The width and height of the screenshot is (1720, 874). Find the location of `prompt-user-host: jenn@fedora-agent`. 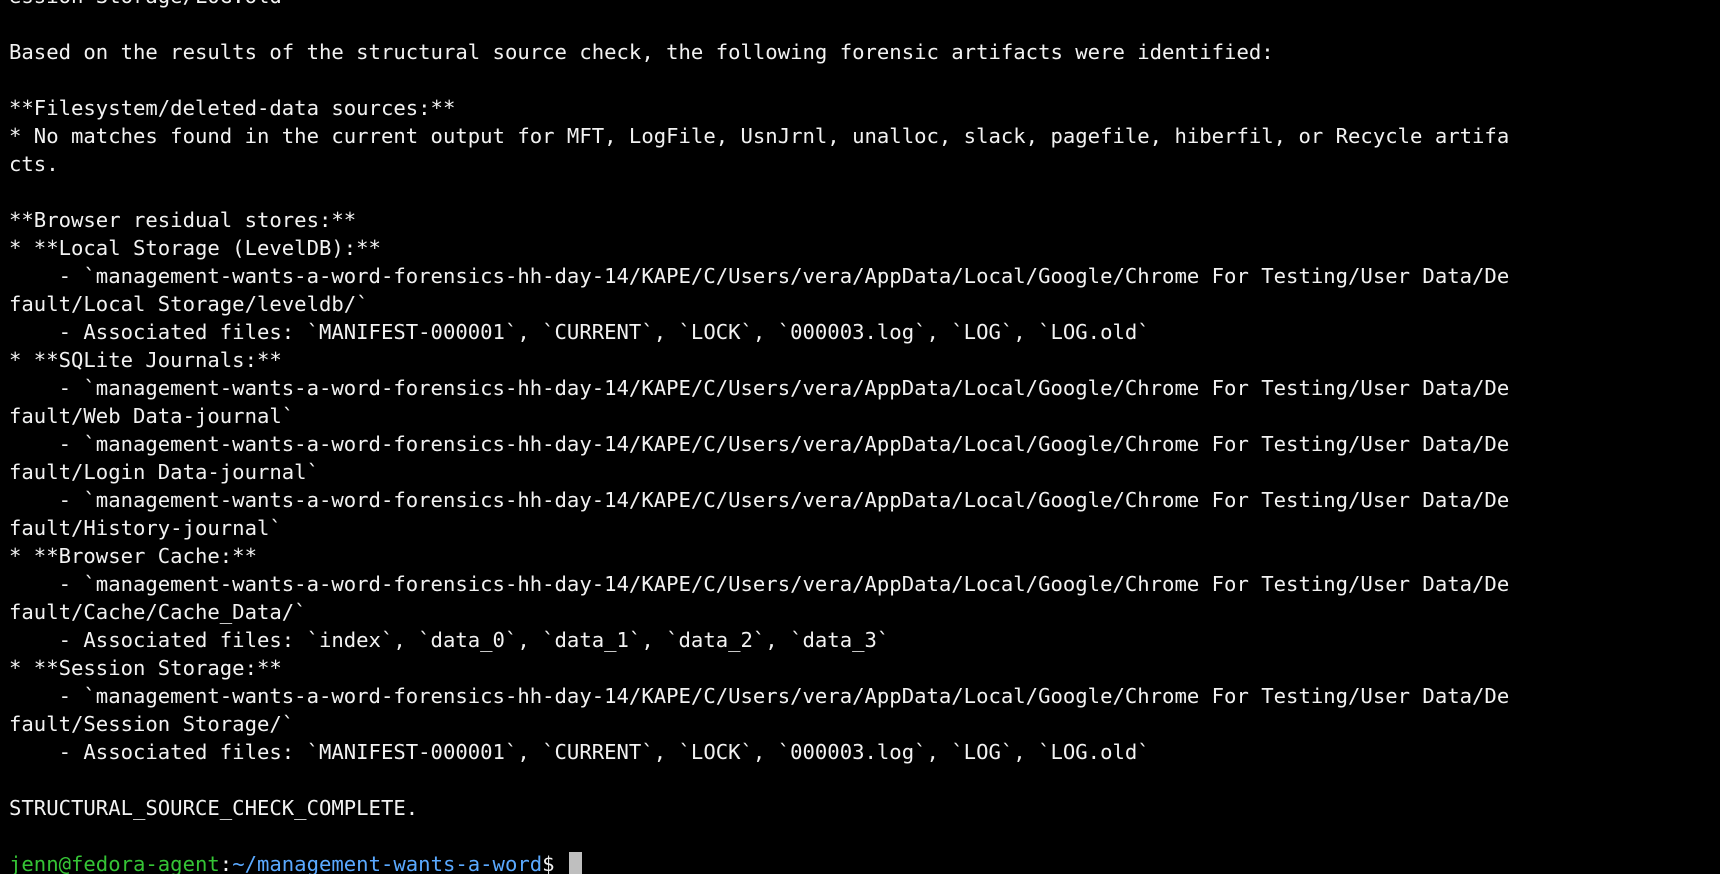

prompt-user-host: jenn@fedora-agent is located at coordinates (114, 863).